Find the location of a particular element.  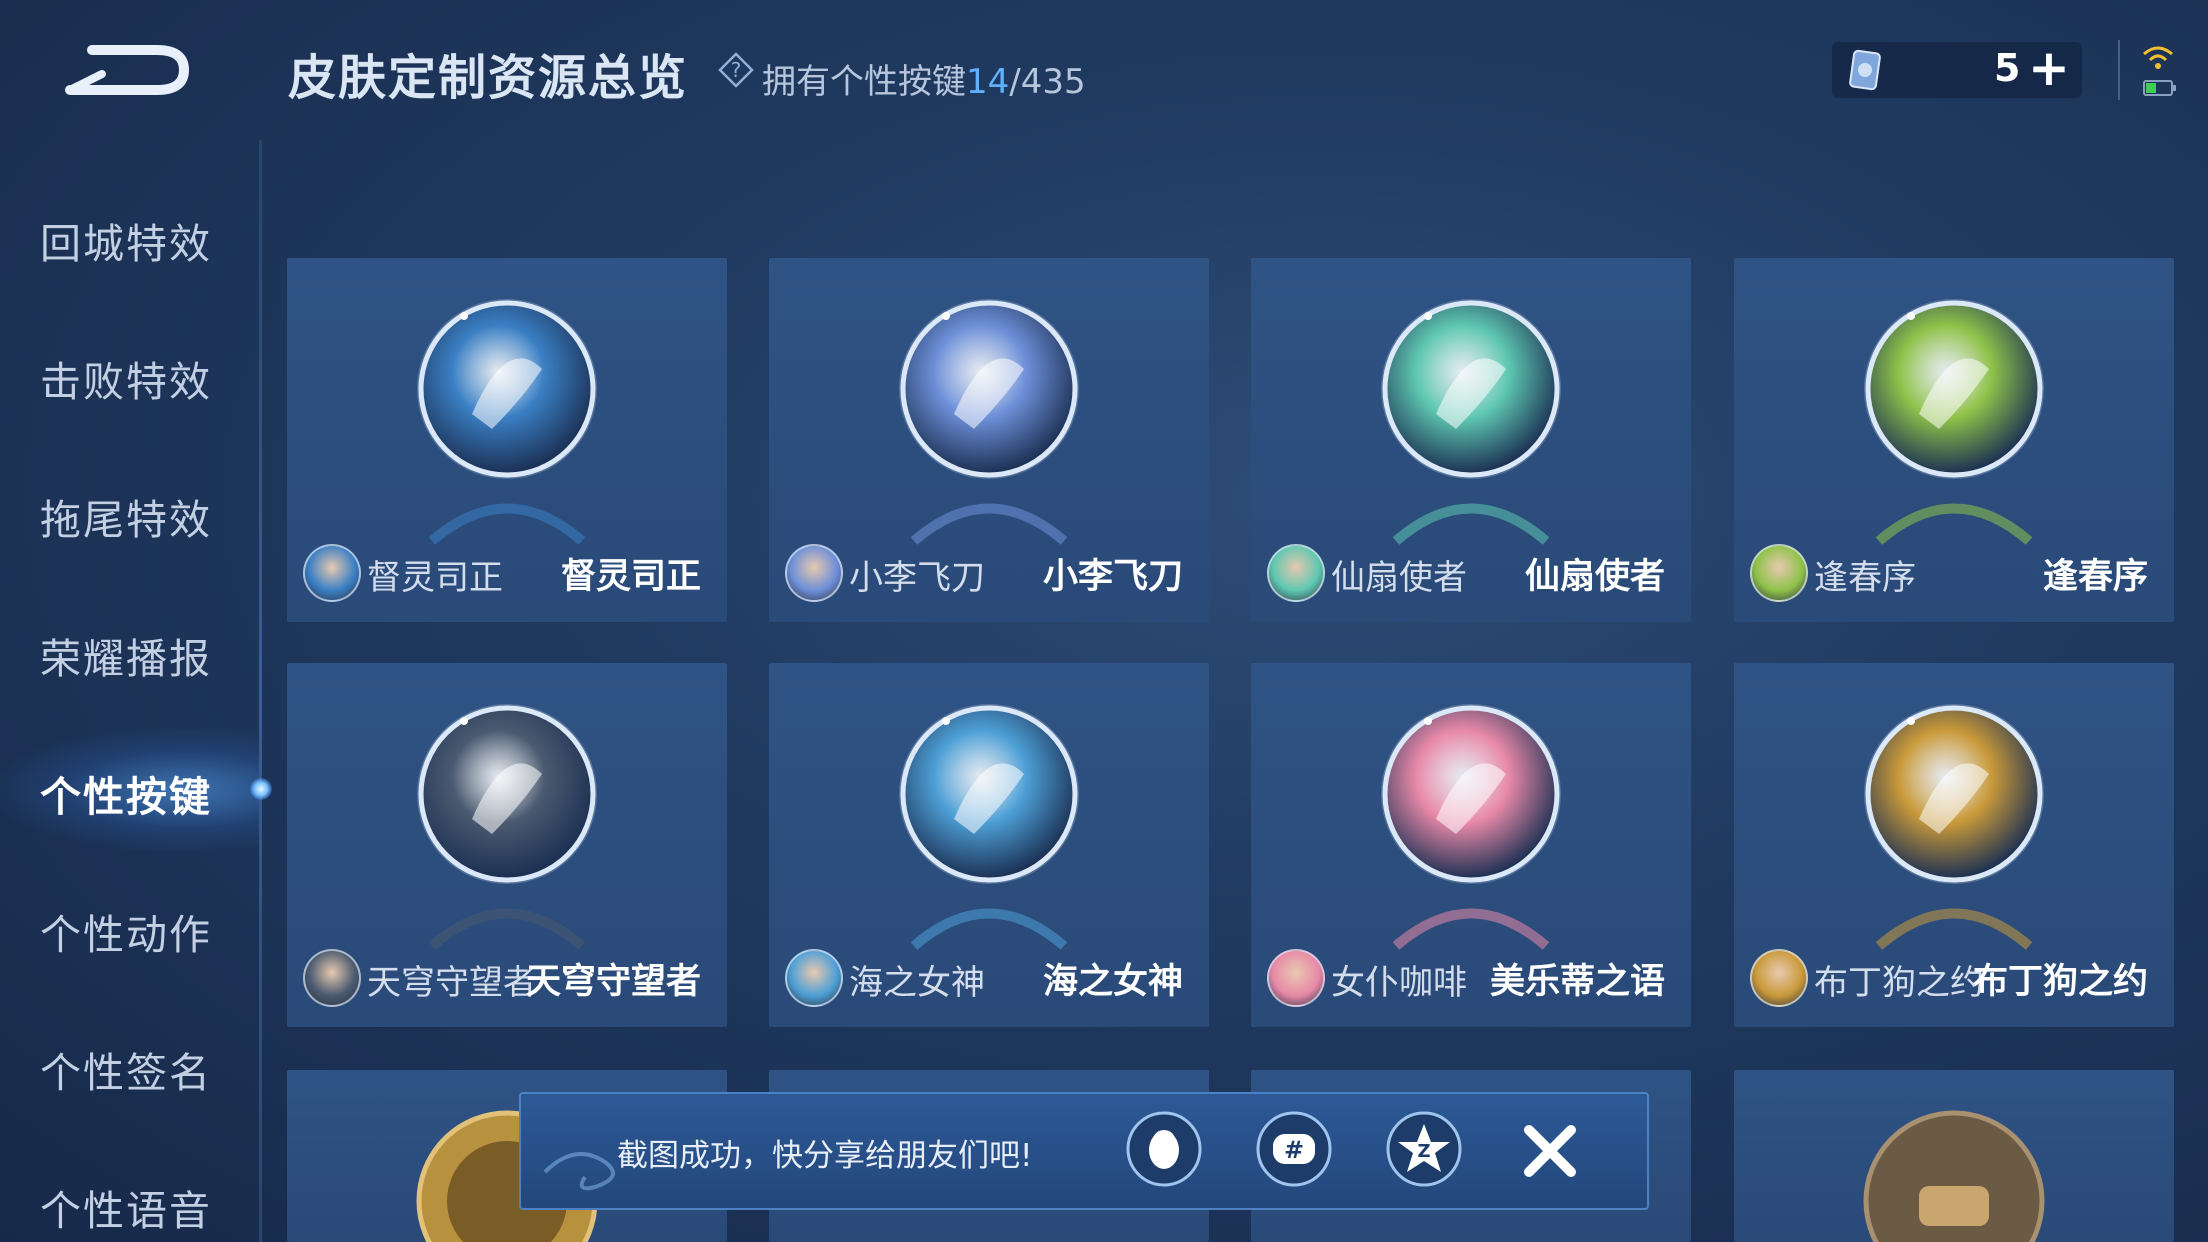

golden-bow-emblem-icon is located at coordinates (507, 794).